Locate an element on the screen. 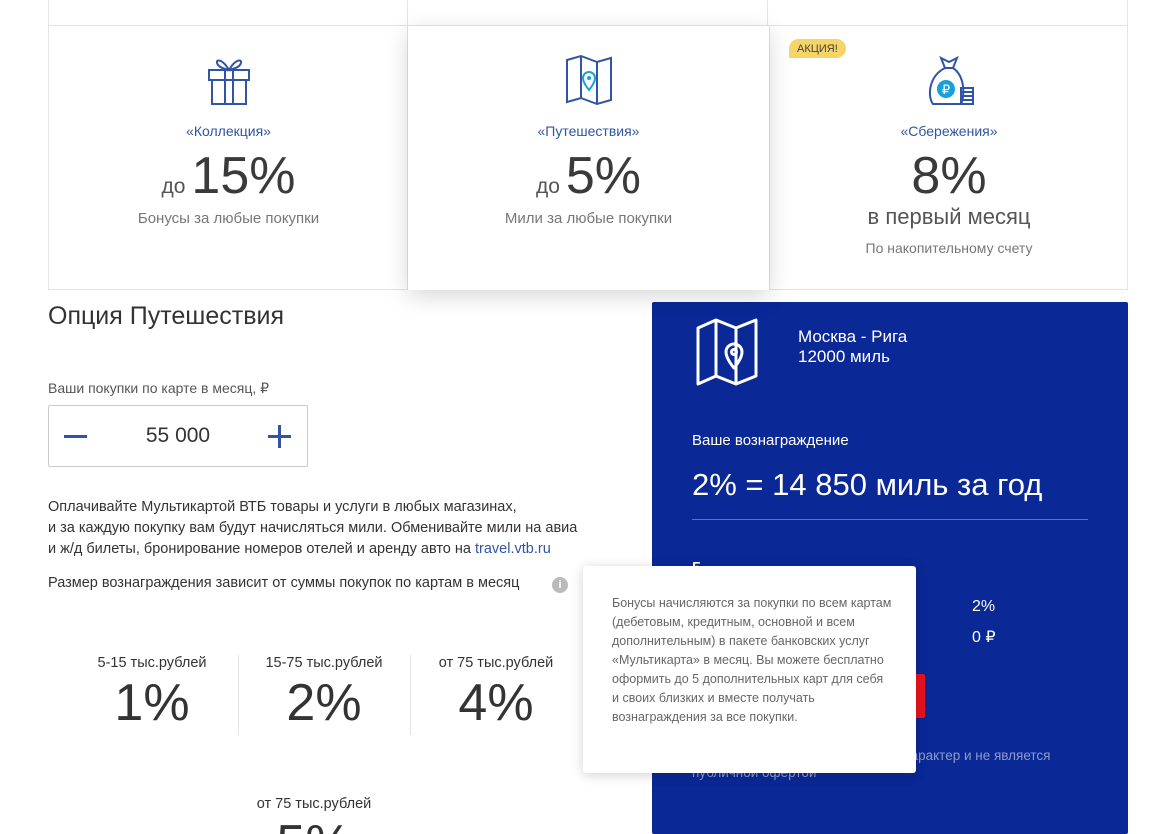  card-name: «Сбережения» is located at coordinates (949, 131).